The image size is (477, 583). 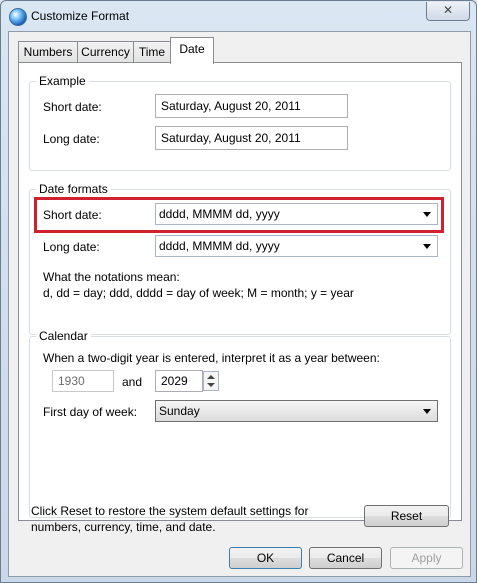 What do you see at coordinates (83, 381) in the screenshot?
I see `year-from-field: 1930` at bounding box center [83, 381].